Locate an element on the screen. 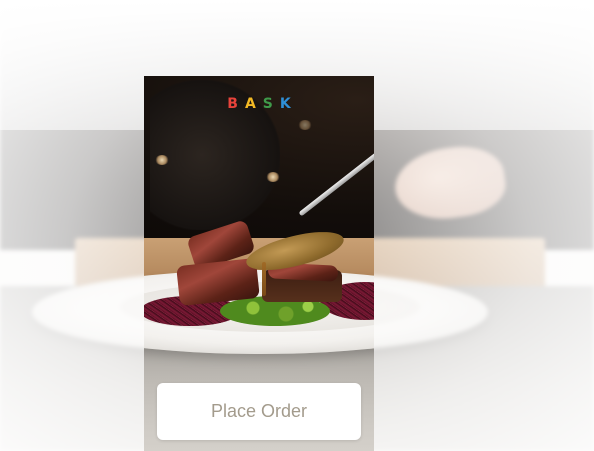 The height and width of the screenshot is (451, 594). logo-letter: S is located at coordinates (271, 104).